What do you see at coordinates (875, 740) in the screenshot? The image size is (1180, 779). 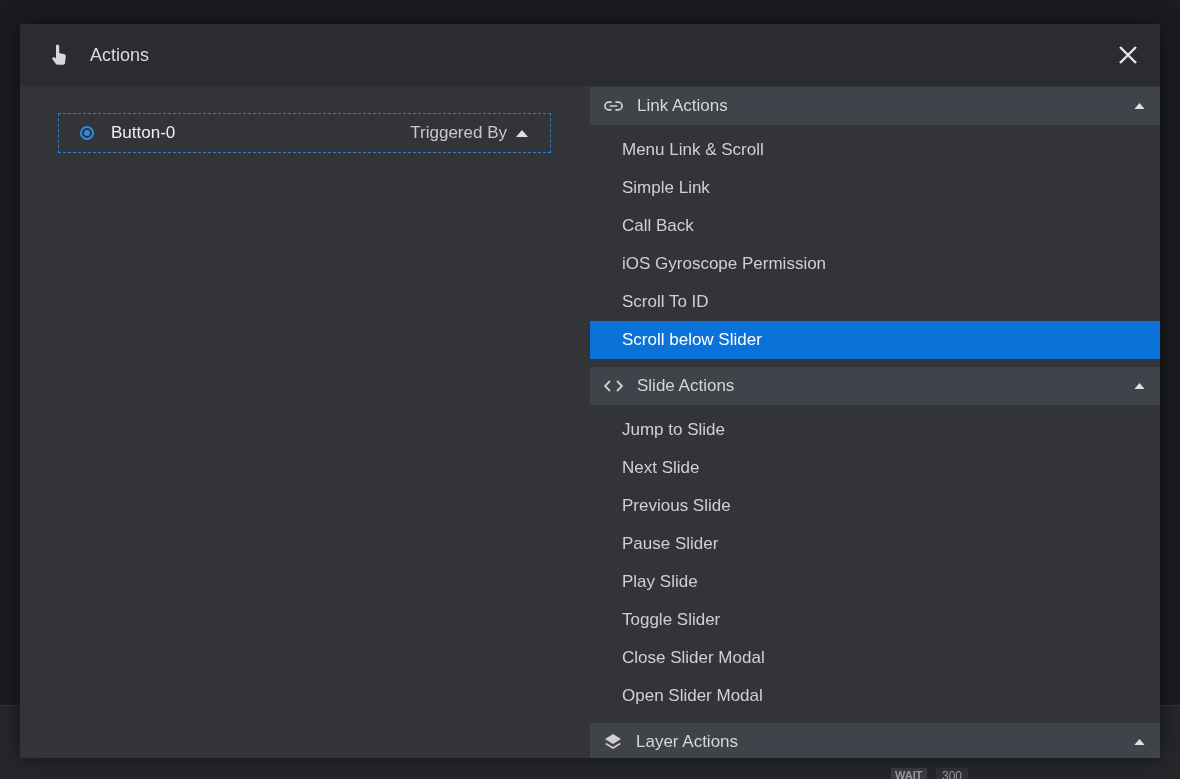 I see `group-header: Layer Actions` at bounding box center [875, 740].